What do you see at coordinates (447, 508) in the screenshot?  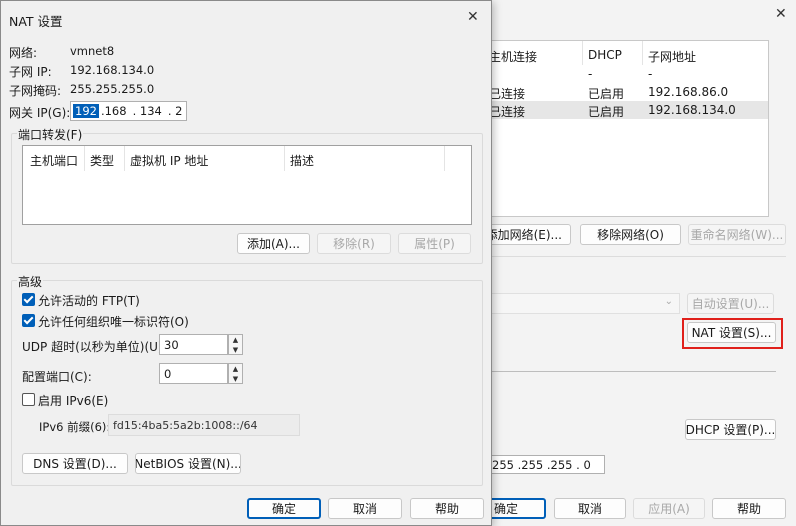 I see `help-button: 帮助` at bounding box center [447, 508].